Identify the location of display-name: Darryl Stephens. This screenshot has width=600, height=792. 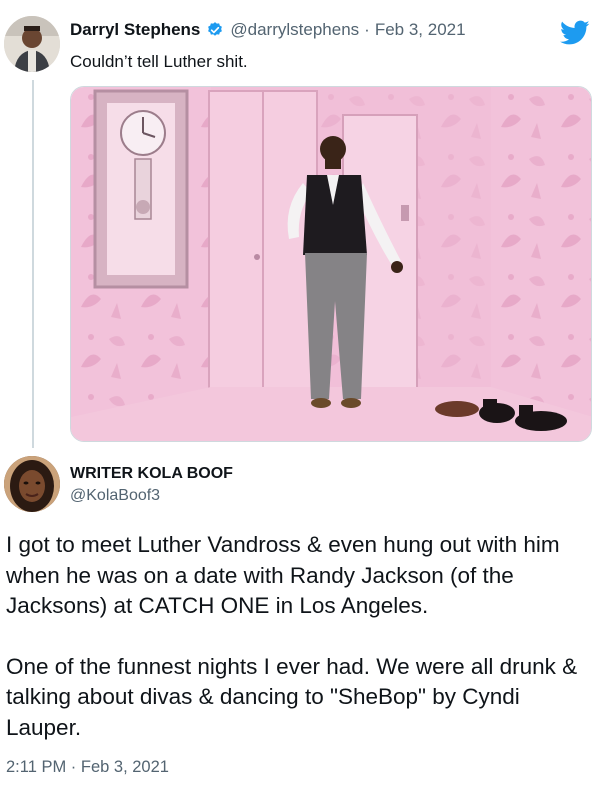
(135, 30).